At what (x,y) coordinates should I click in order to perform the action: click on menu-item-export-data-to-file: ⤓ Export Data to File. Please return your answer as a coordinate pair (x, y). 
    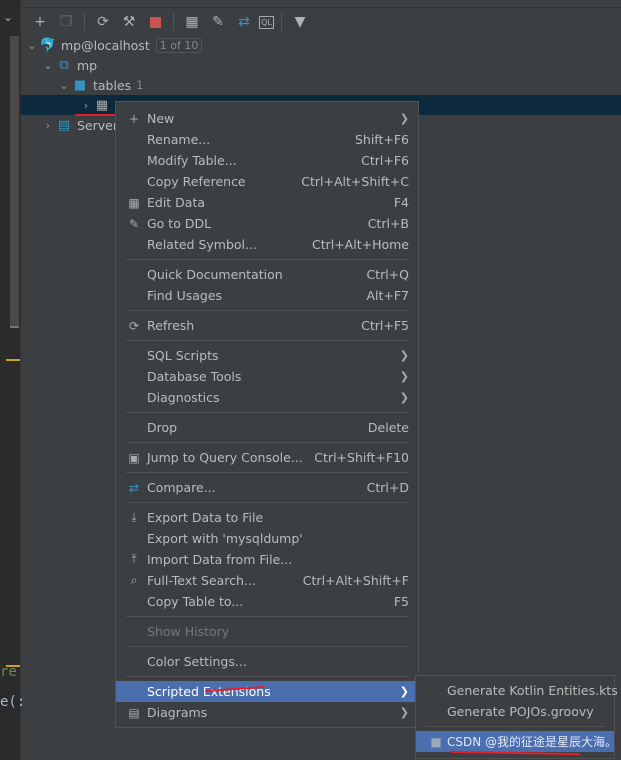
    Looking at the image, I should click on (267, 517).